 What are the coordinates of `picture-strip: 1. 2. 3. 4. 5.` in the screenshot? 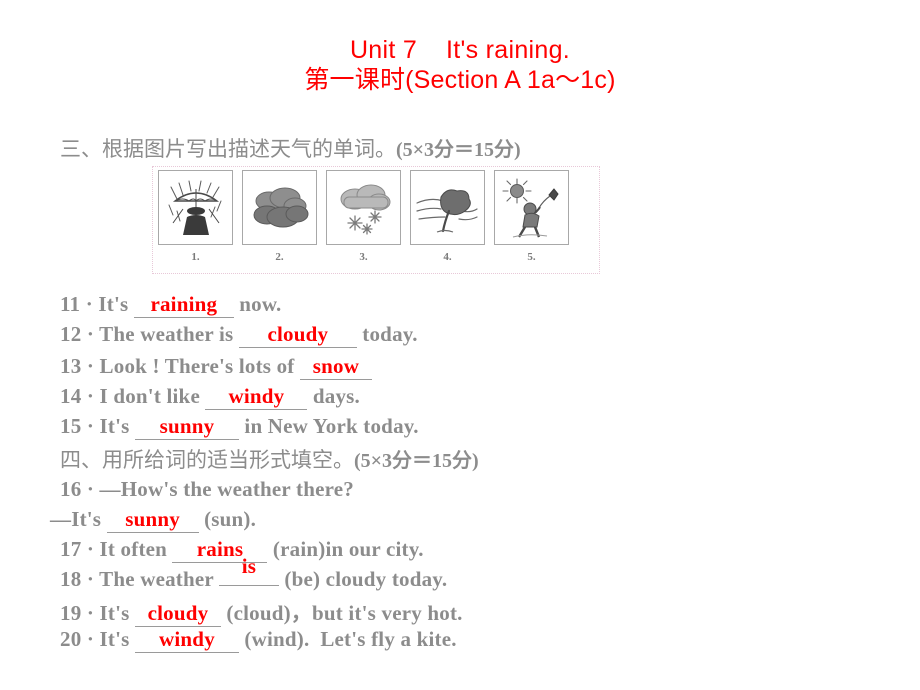 It's located at (363, 216).